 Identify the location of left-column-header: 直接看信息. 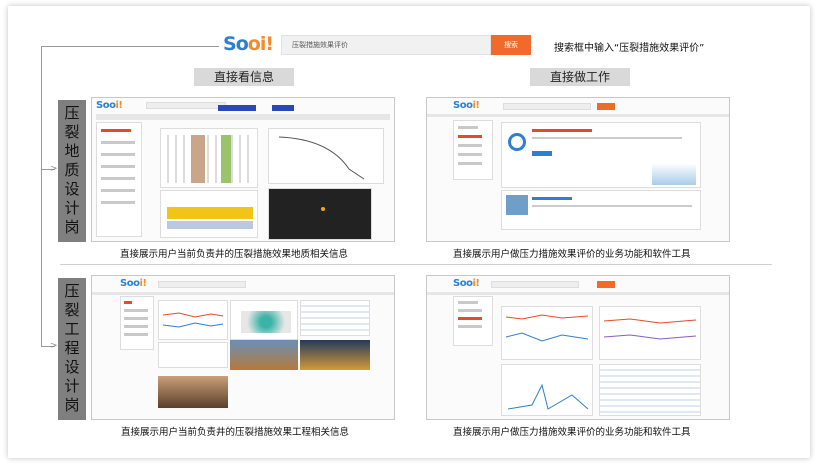
(244, 77).